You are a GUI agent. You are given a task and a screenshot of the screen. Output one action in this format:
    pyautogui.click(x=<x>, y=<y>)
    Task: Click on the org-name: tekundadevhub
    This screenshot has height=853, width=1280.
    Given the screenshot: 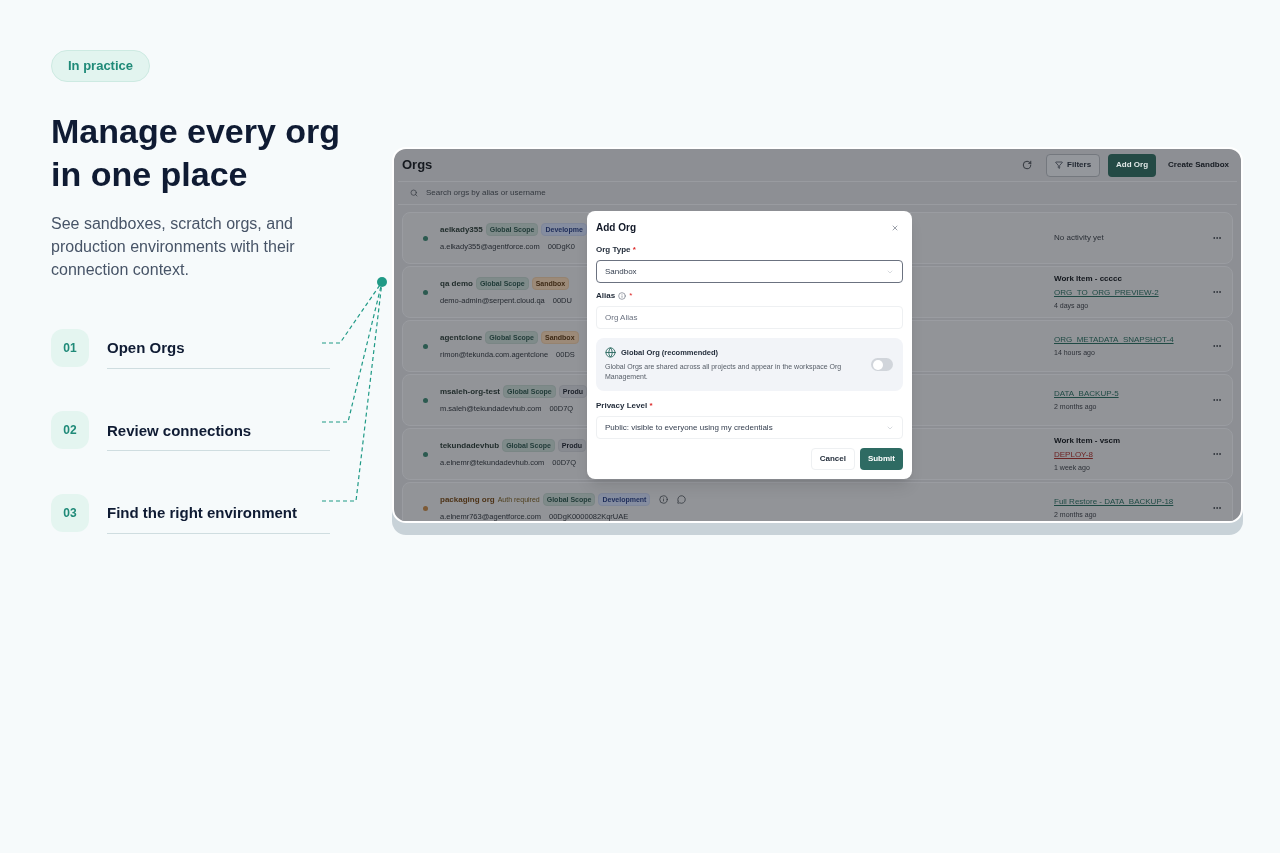 What is the action you would take?
    pyautogui.click(x=470, y=445)
    